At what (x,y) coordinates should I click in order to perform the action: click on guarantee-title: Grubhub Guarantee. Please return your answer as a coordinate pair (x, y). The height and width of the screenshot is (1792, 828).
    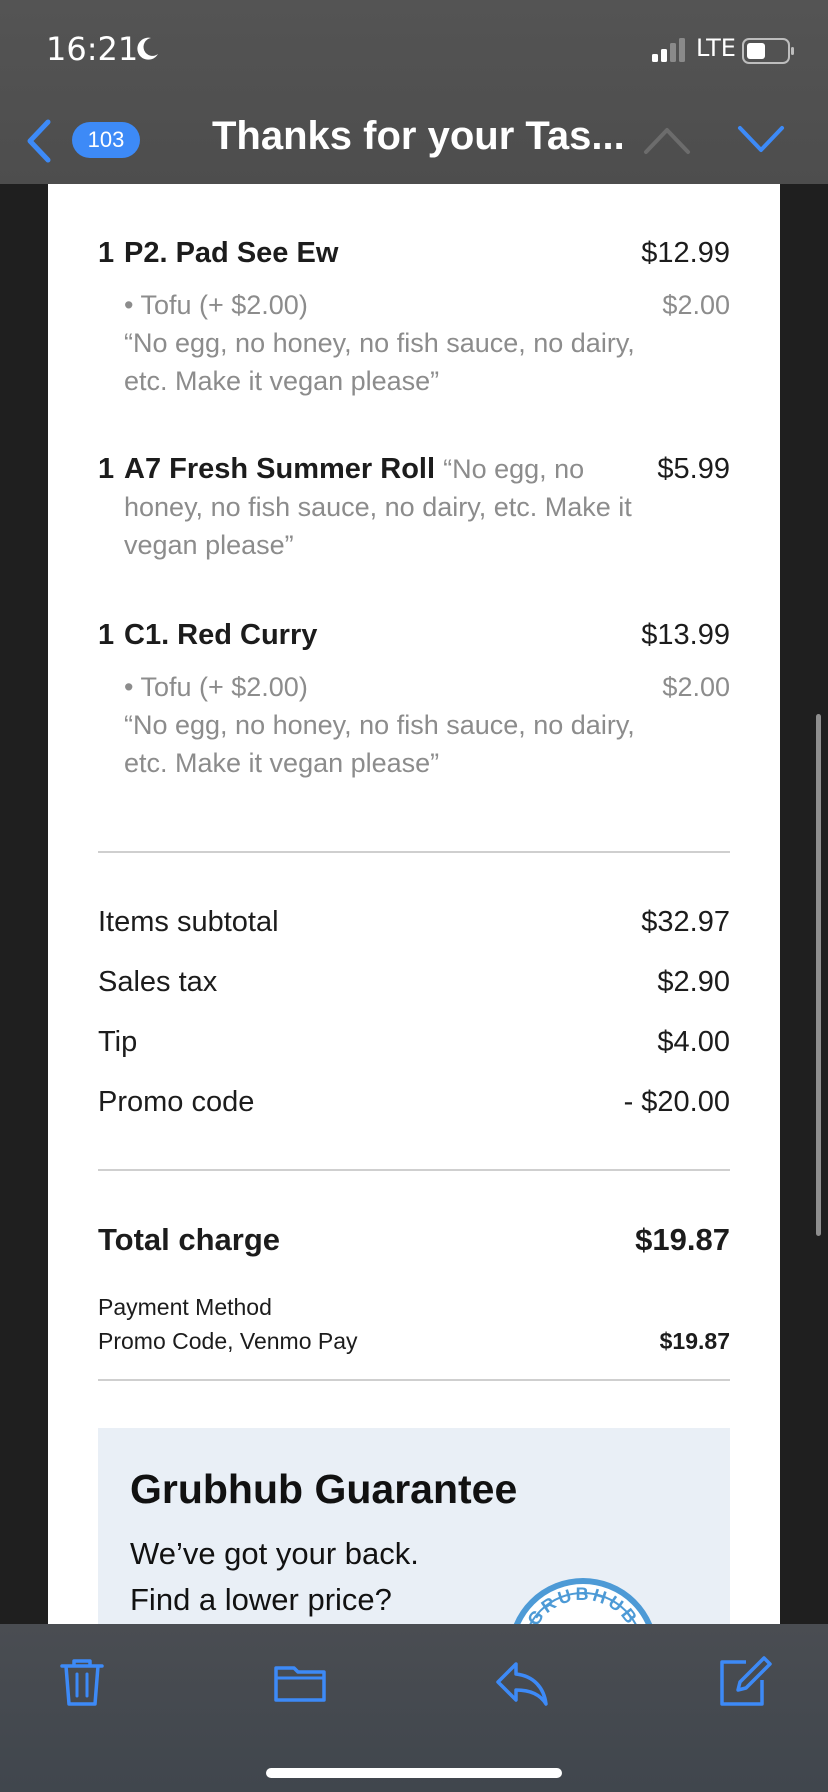
    Looking at the image, I should click on (324, 1489).